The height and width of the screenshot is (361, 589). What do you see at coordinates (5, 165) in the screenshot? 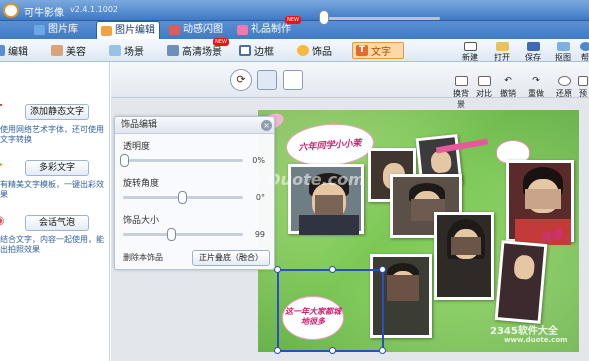
I see `multicolor-text-icon: ✦` at bounding box center [5, 165].